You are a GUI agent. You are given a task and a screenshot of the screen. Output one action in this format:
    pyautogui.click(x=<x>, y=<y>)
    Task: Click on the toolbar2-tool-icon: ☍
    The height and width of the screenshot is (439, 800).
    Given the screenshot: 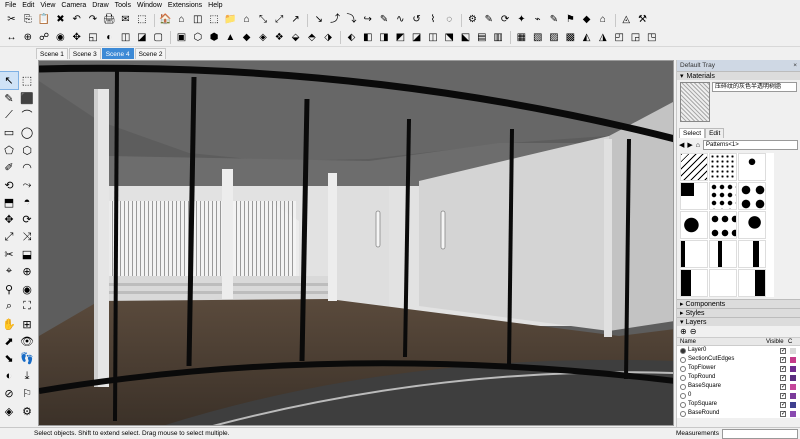 What is the action you would take?
    pyautogui.click(x=44, y=38)
    